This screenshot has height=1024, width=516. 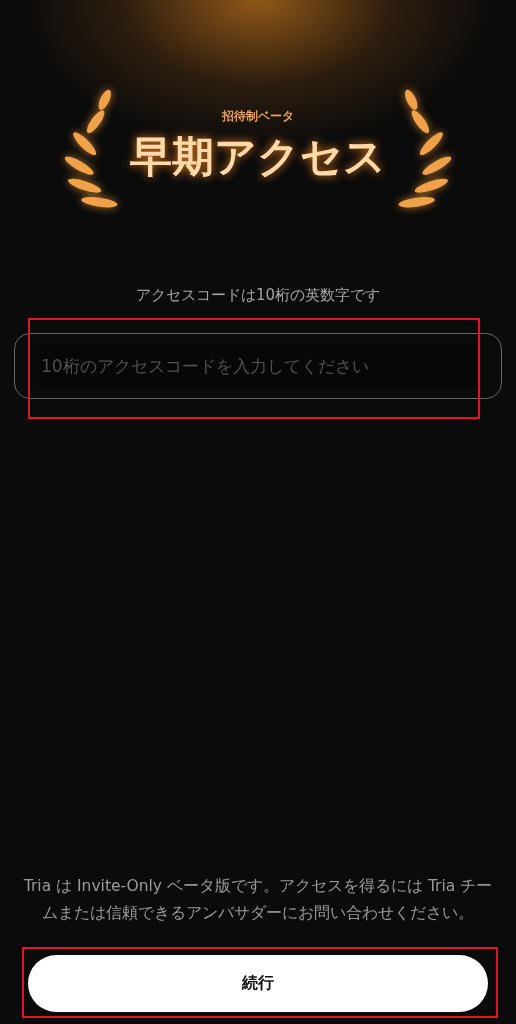 I want to click on instruction-text: アクセスコードは10桁の英数字です, so click(x=258, y=295).